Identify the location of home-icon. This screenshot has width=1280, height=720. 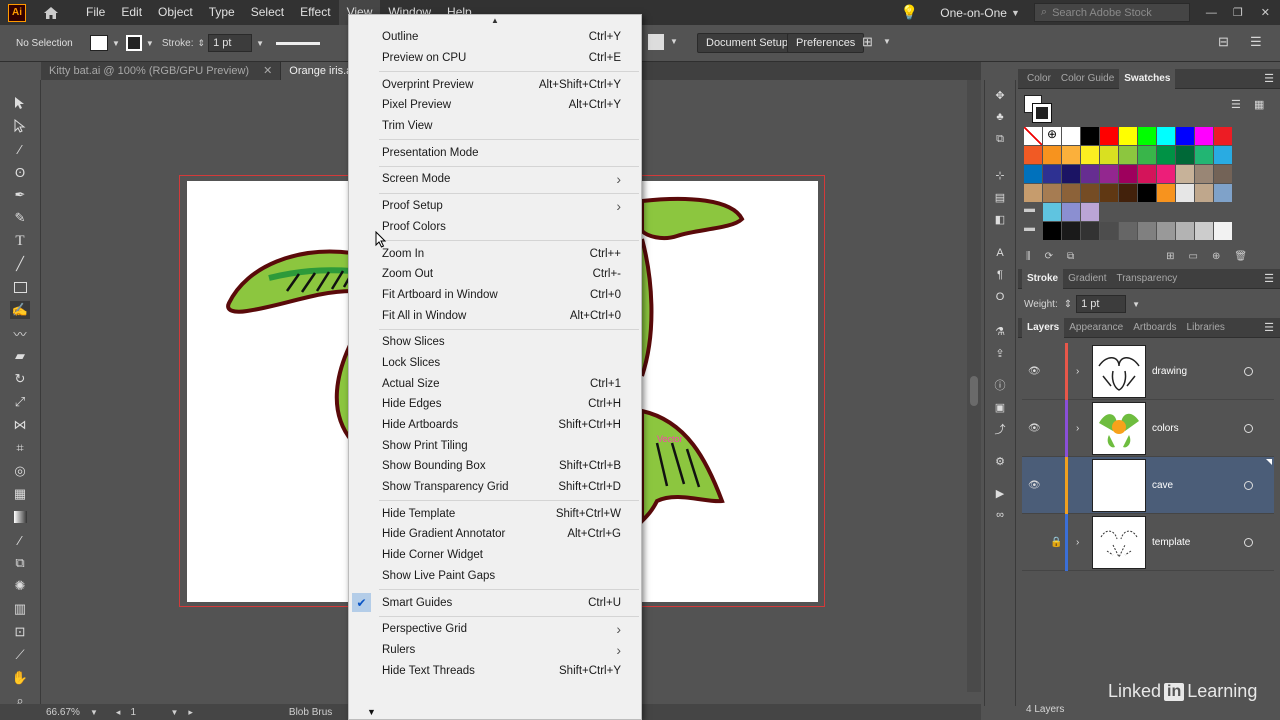
(51, 13).